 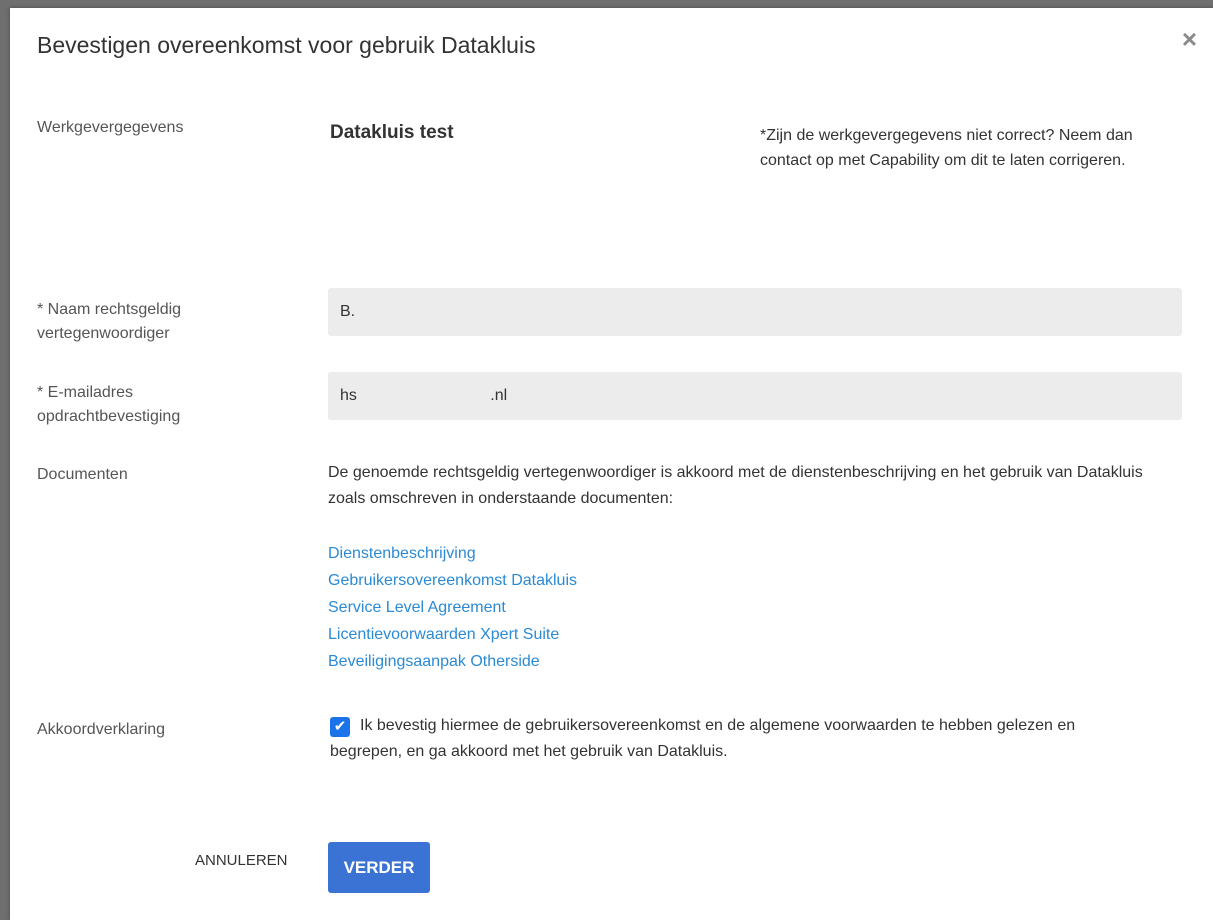 I want to click on link-gebruikersovereenkomst: Gebruikersovereenkomst Datakluis, so click(x=452, y=580).